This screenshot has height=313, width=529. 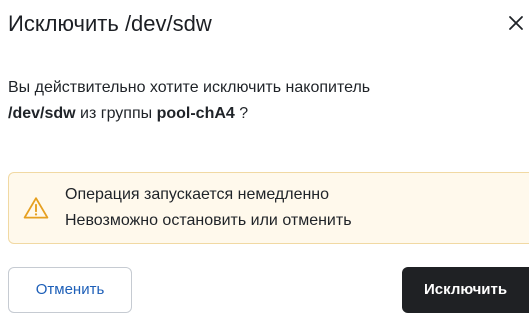 What do you see at coordinates (36, 208) in the screenshot?
I see `warning-icon` at bounding box center [36, 208].